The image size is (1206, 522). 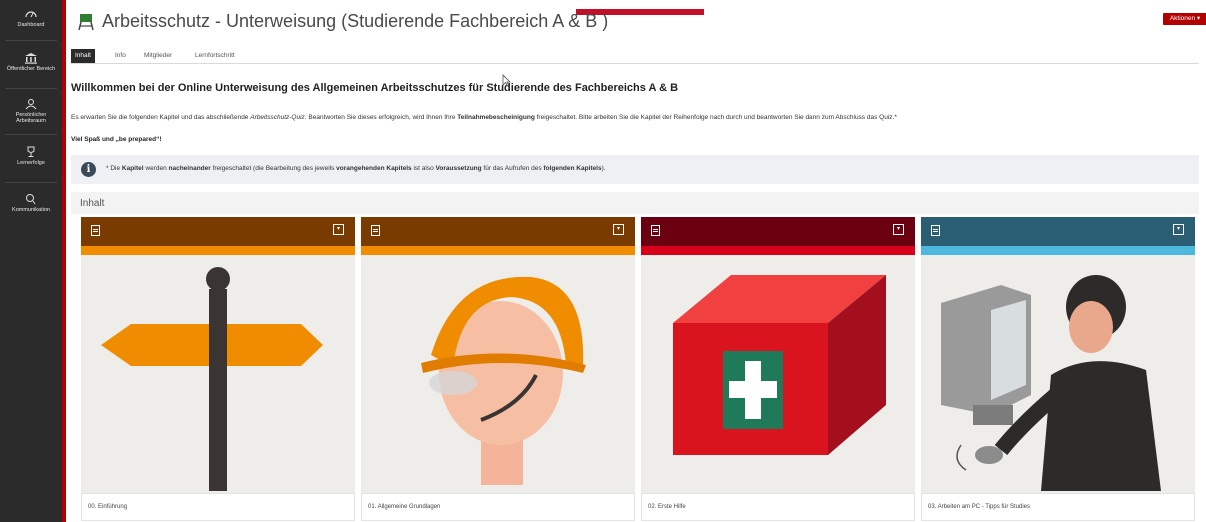 What do you see at coordinates (31, 210) in the screenshot?
I see `sidebar-item-label: Kommunikation` at bounding box center [31, 210].